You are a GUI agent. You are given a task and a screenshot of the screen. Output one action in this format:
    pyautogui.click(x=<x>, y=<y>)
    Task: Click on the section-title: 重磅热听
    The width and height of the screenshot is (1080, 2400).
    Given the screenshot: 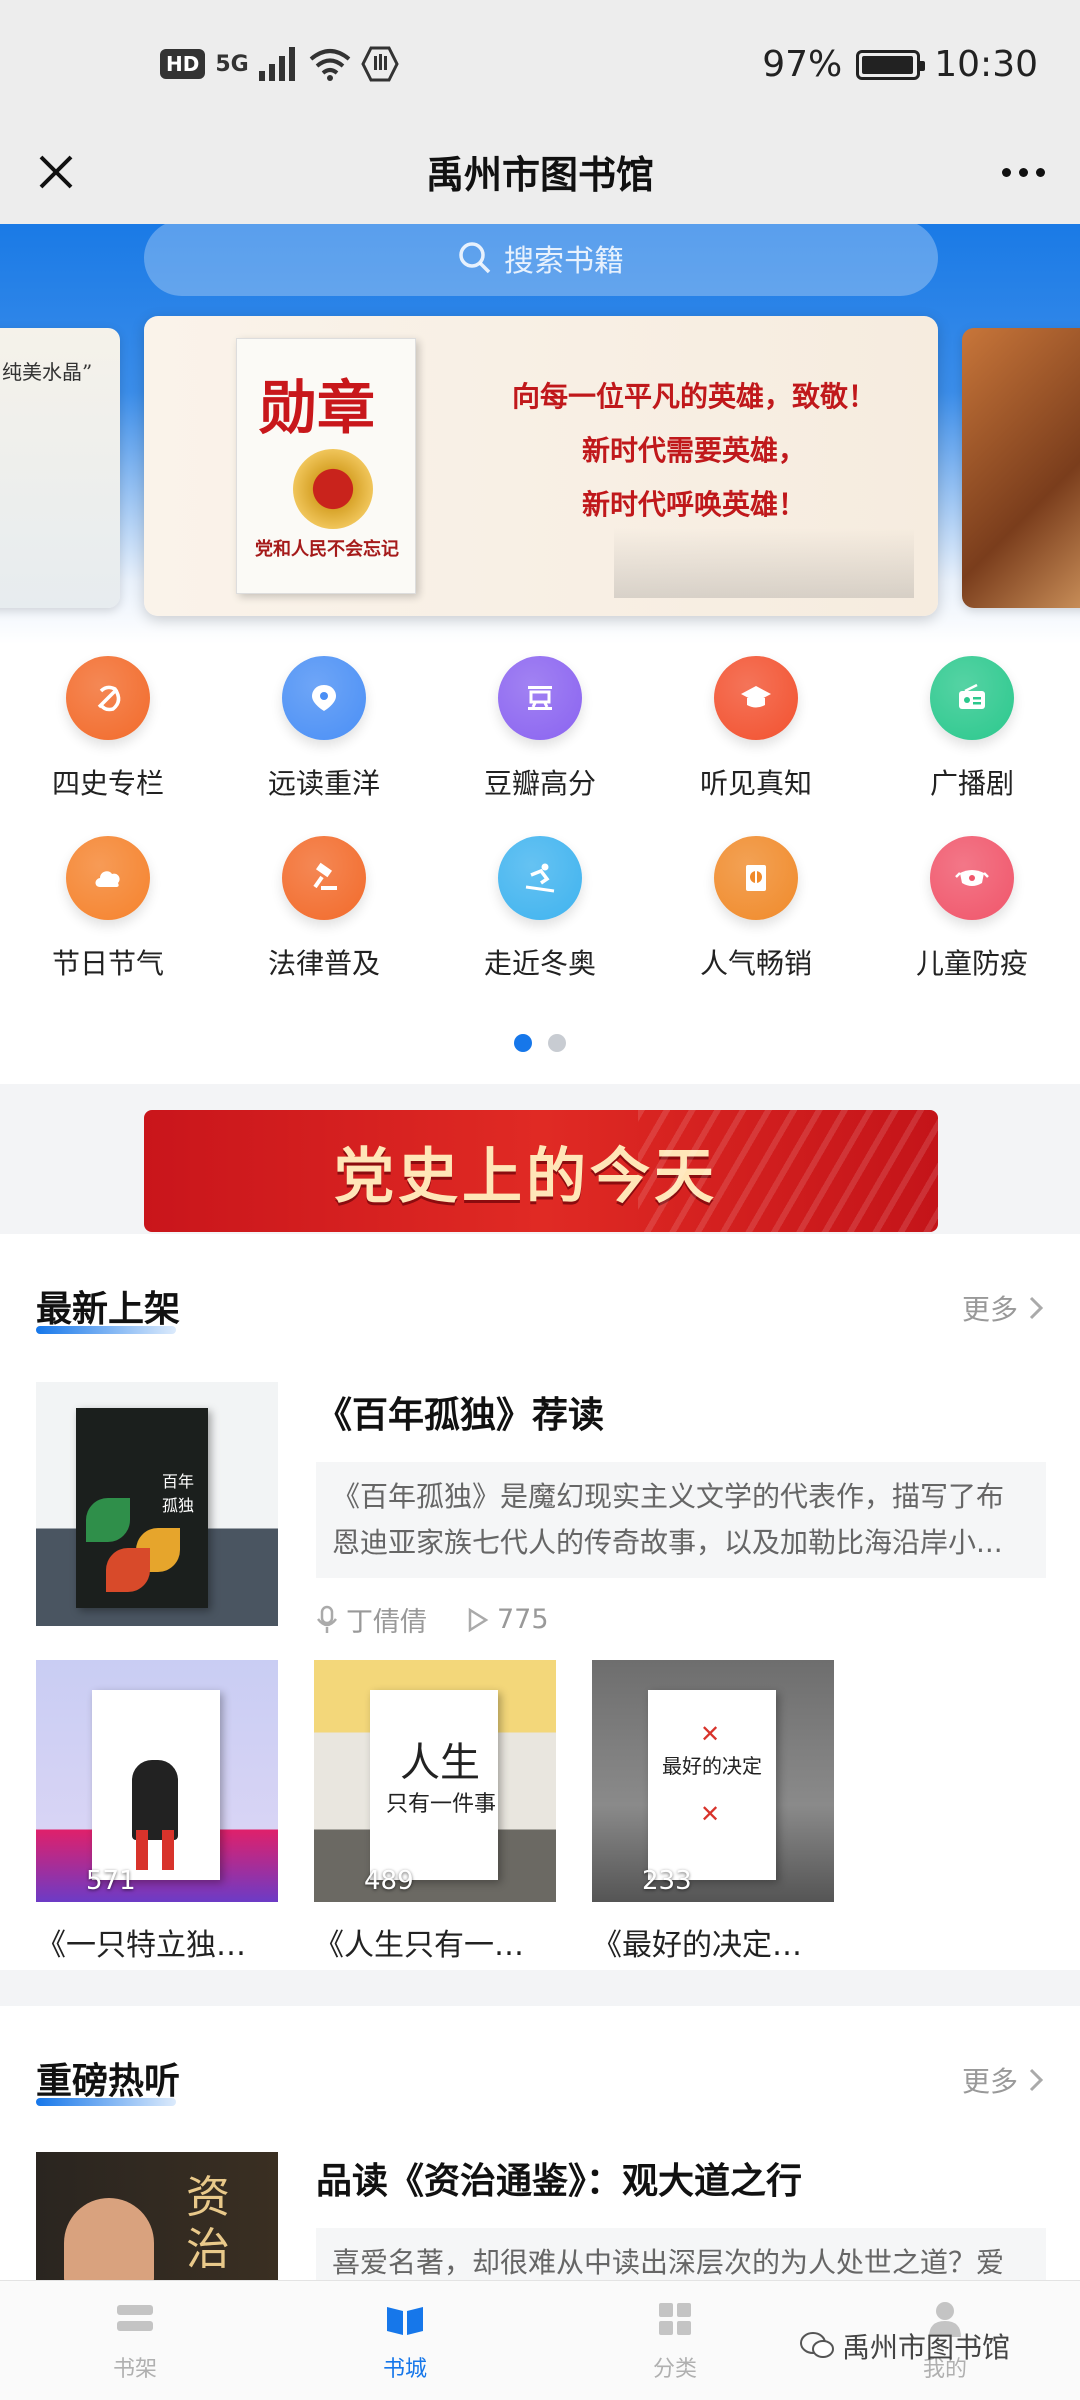 What is the action you would take?
    pyautogui.click(x=108, y=2079)
    